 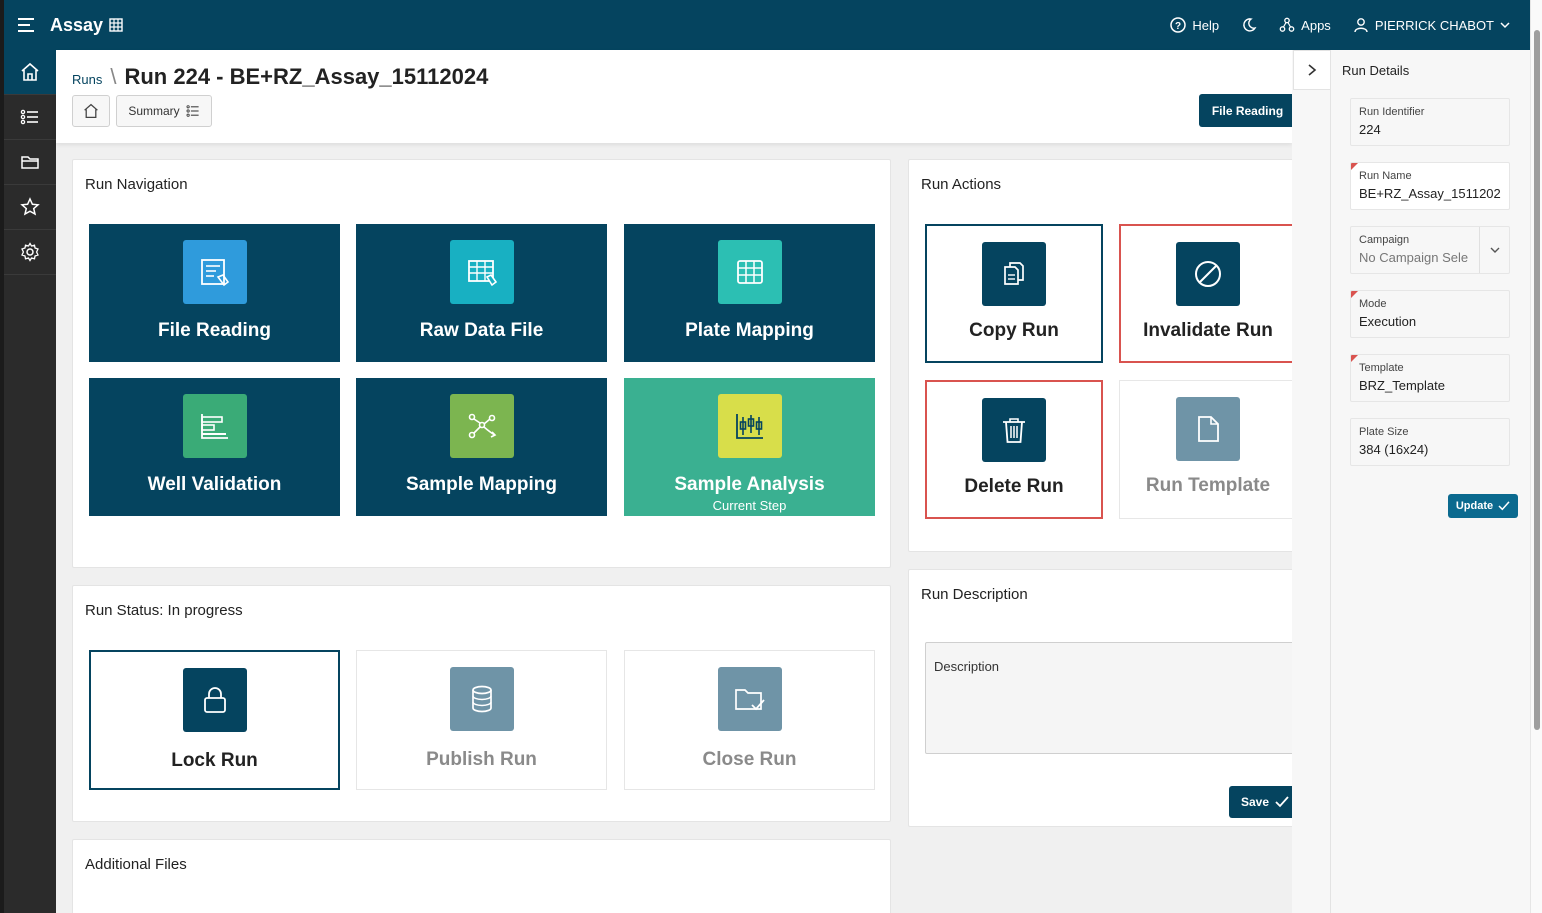 What do you see at coordinates (77, 24) in the screenshot?
I see `app-title: Assay` at bounding box center [77, 24].